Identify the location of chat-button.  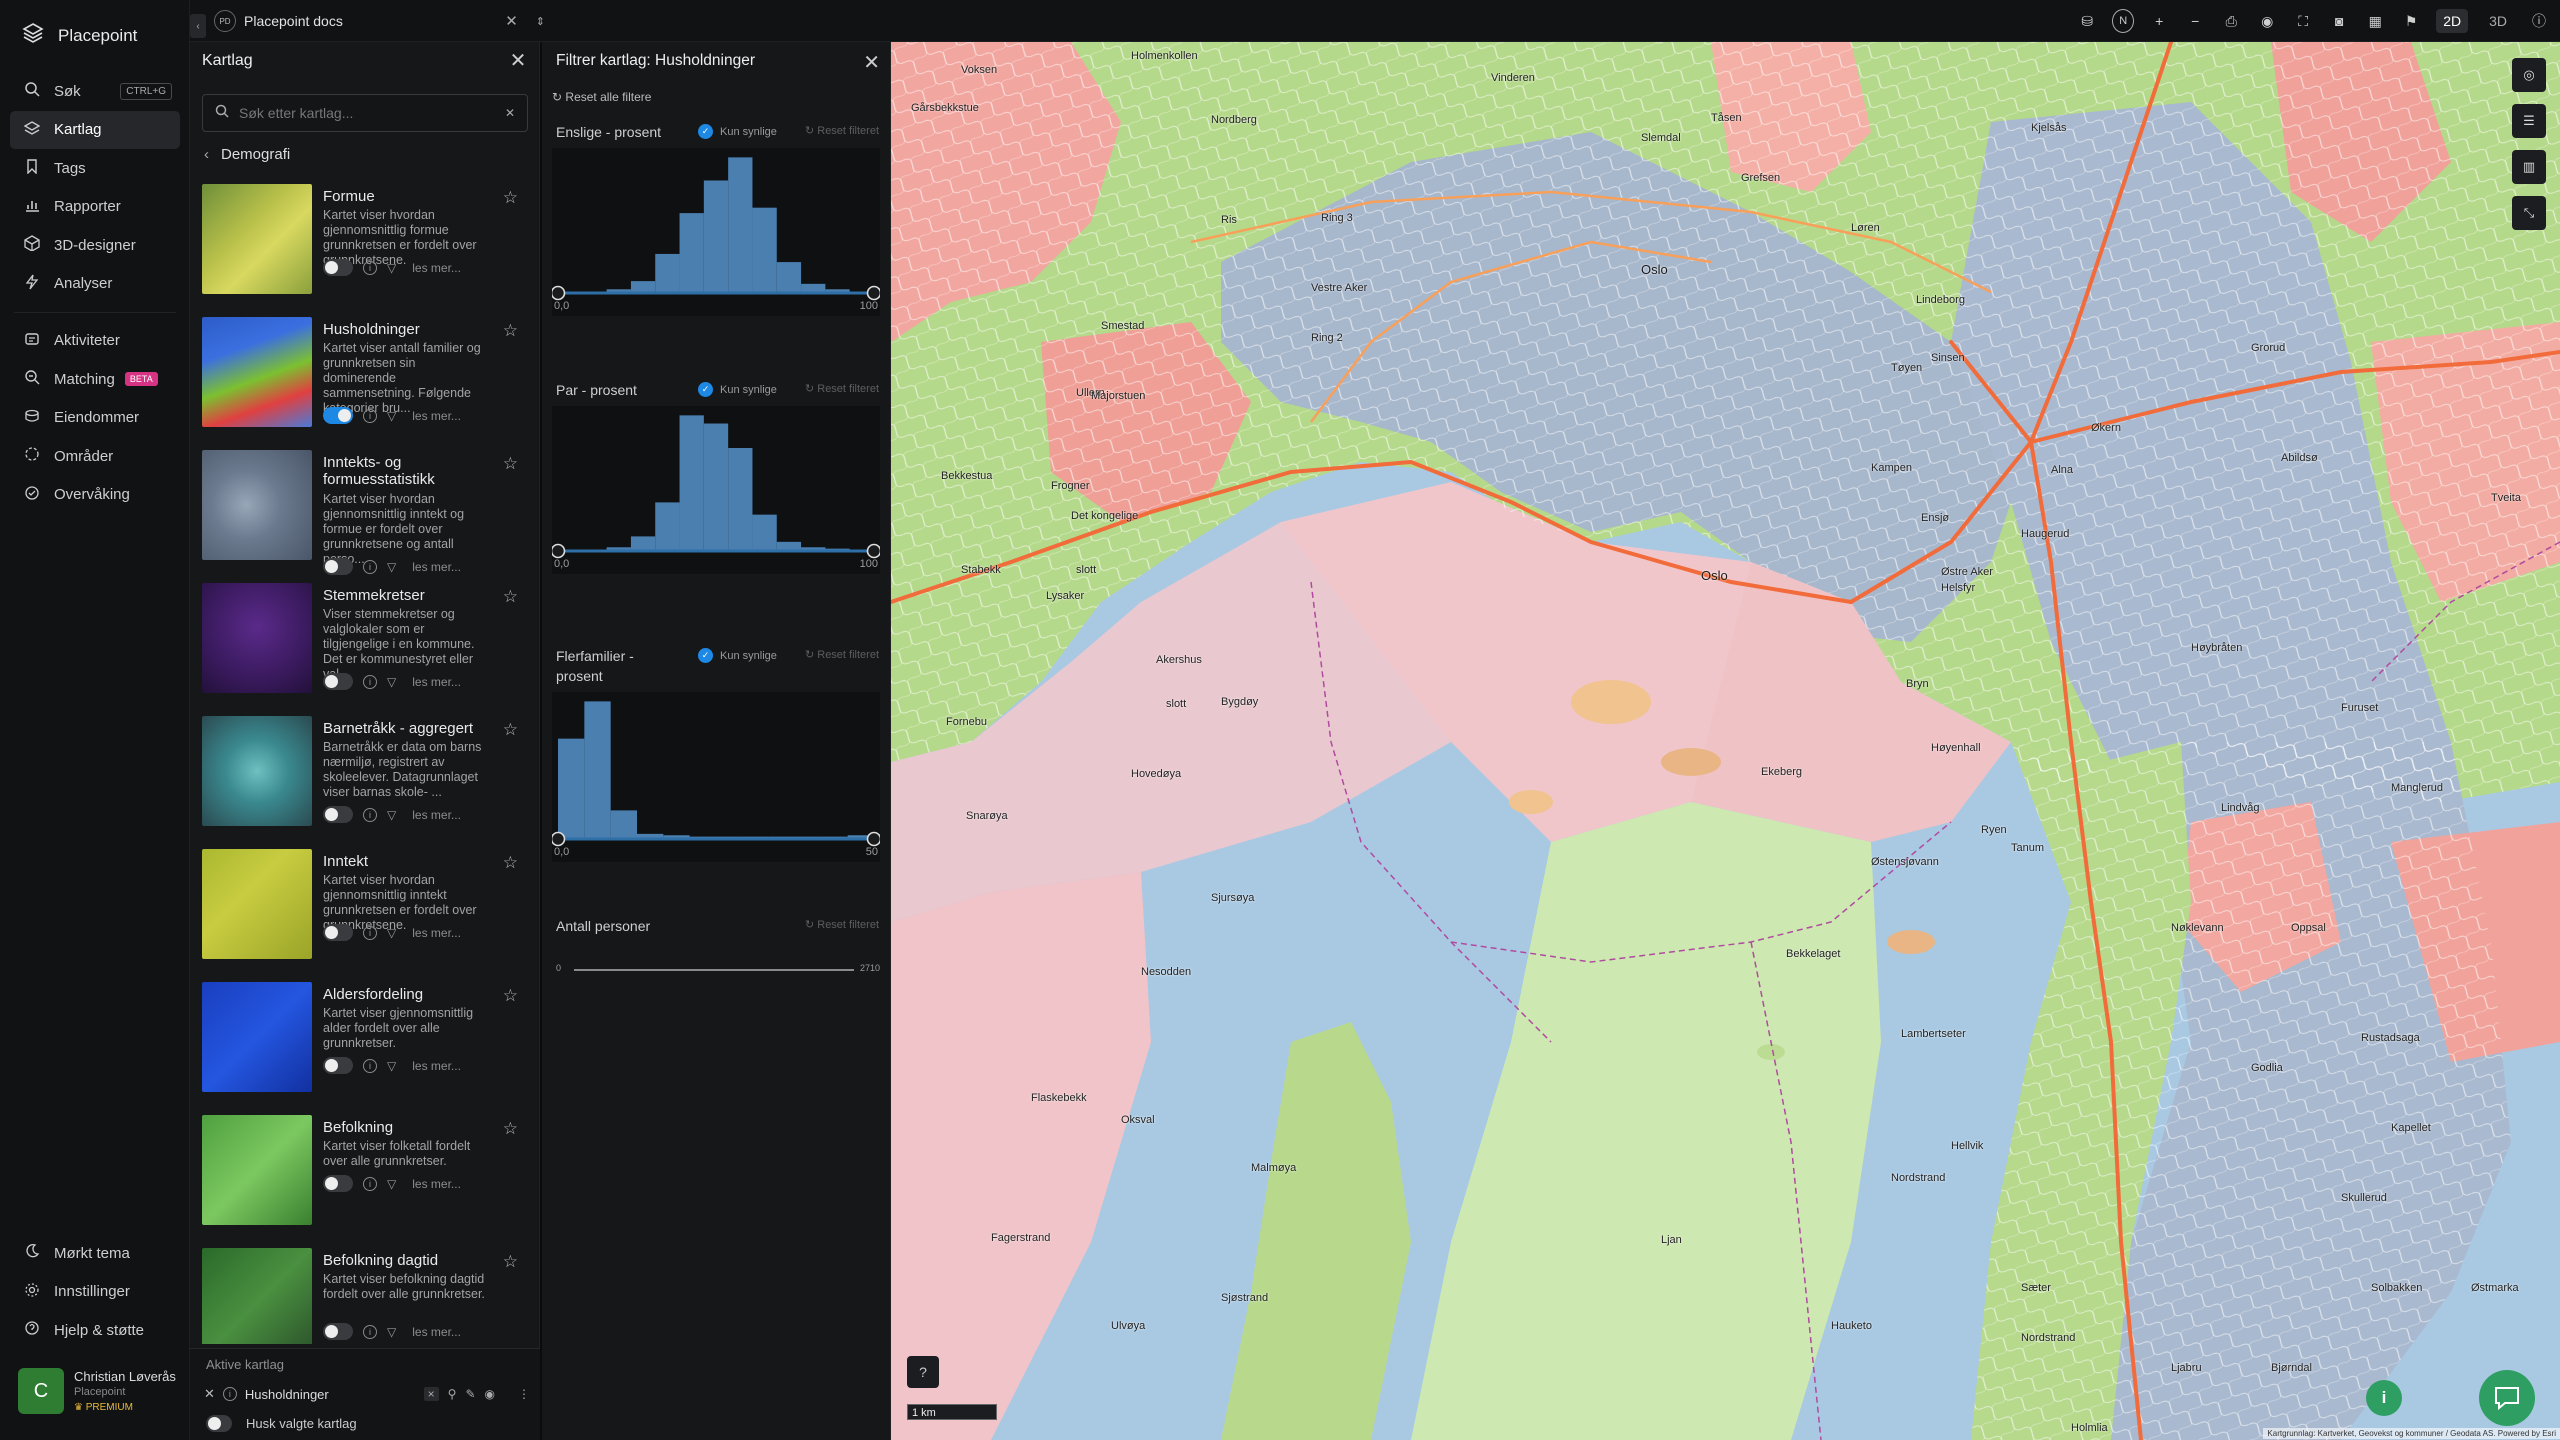
(2507, 1398).